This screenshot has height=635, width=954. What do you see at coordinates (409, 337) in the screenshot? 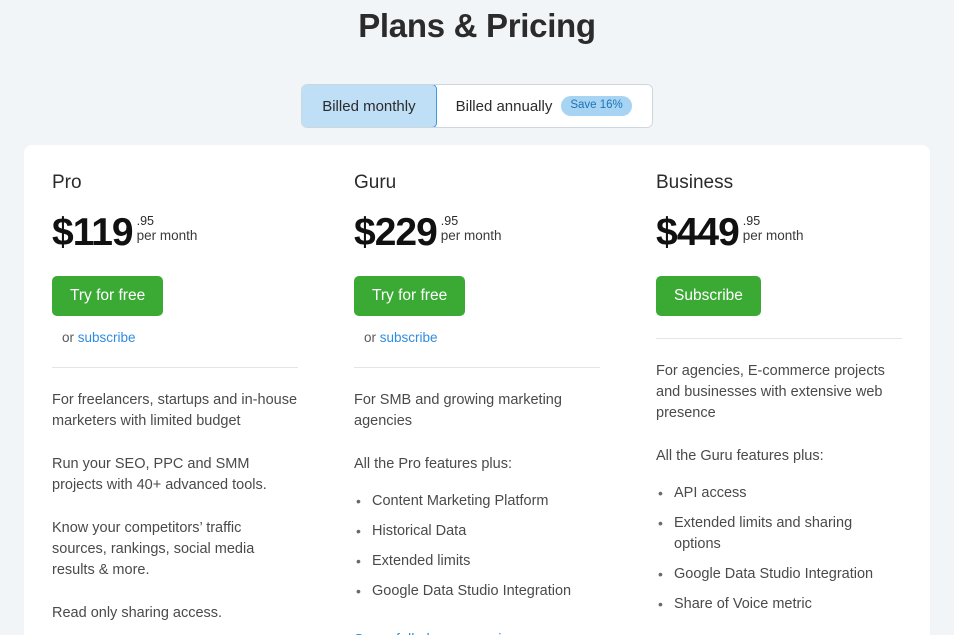
I see `subscribe-link-guru: subscribe` at bounding box center [409, 337].